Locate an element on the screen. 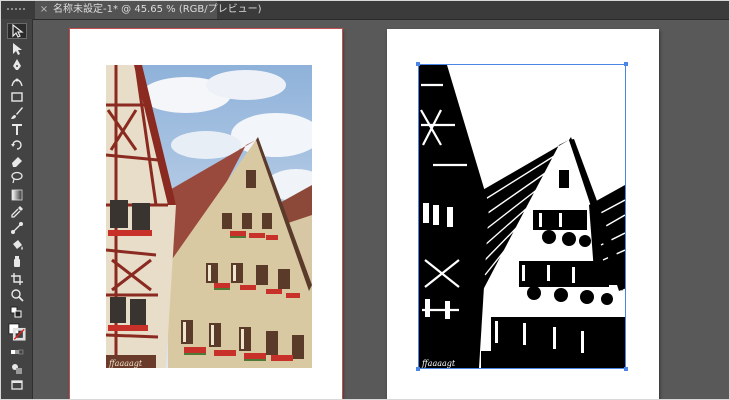 This screenshot has height=400, width=730. document-tab-bar: × 名称未設定-1* @ 45.65 % (RGB/プレビュー) is located at coordinates (365, 10).